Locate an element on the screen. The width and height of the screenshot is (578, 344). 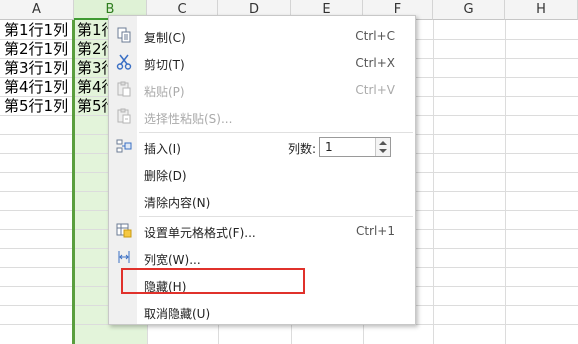
cell-a2: 第2行1列 is located at coordinates (38, 49).